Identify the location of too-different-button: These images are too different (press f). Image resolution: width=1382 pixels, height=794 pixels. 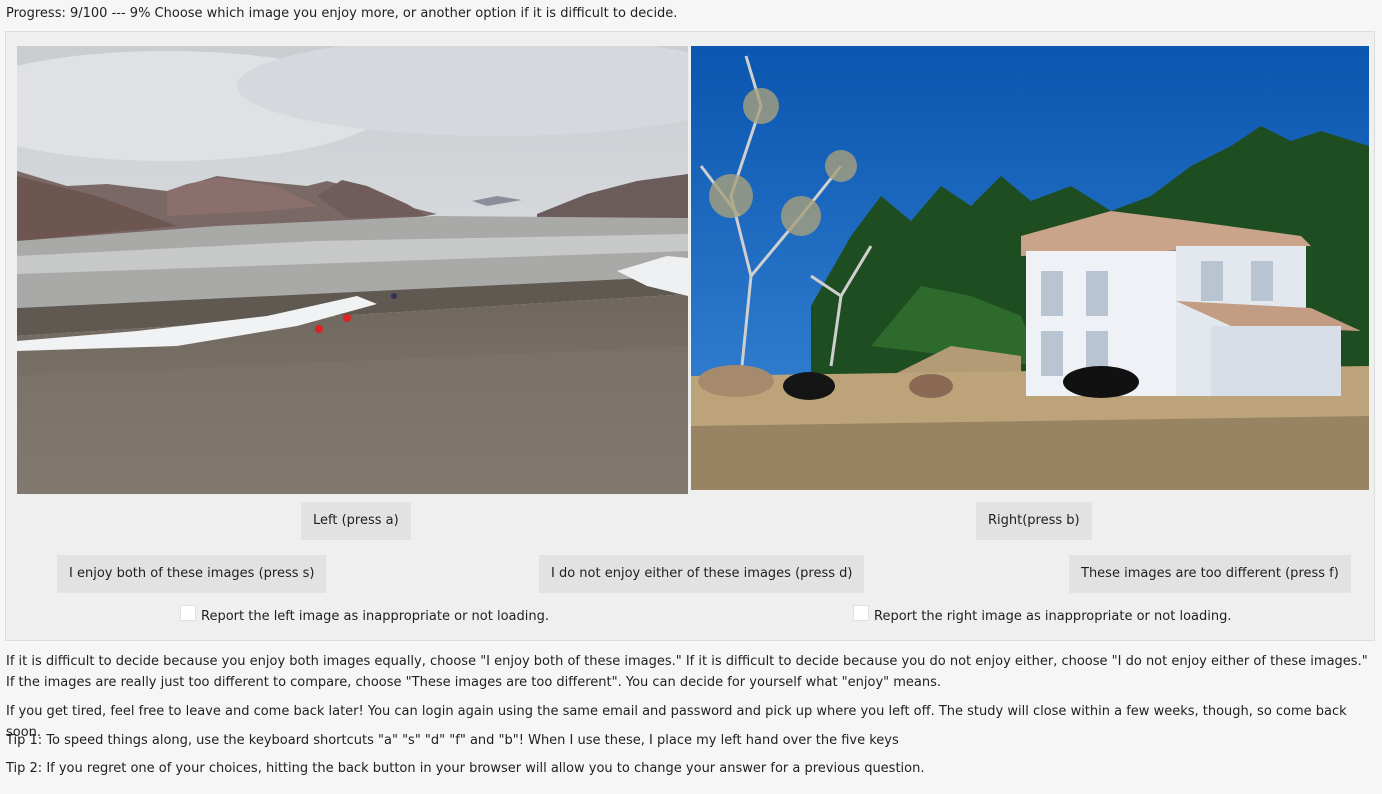
(1210, 574).